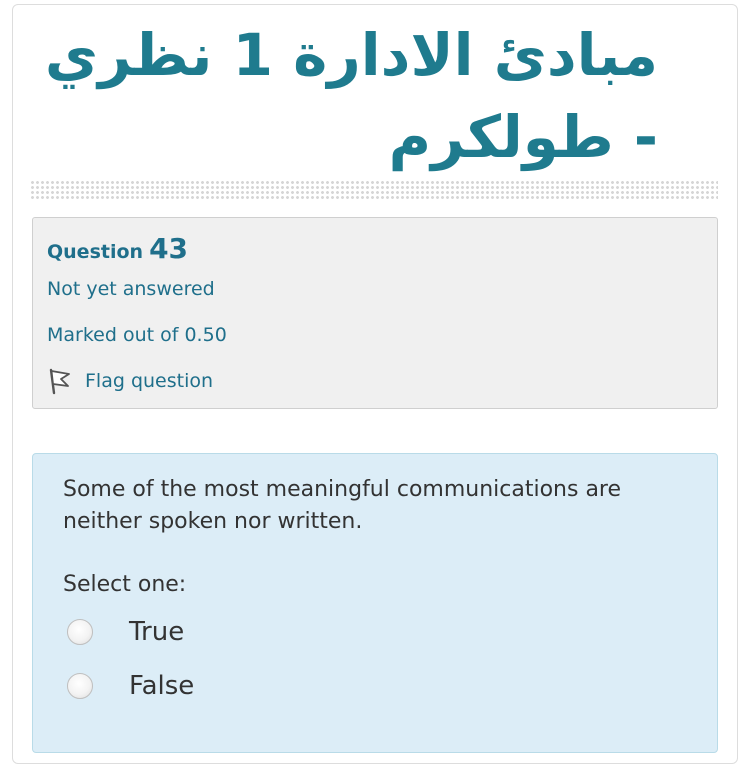 Image resolution: width=750 pixels, height=764 pixels. I want to click on flag-icon, so click(60, 381).